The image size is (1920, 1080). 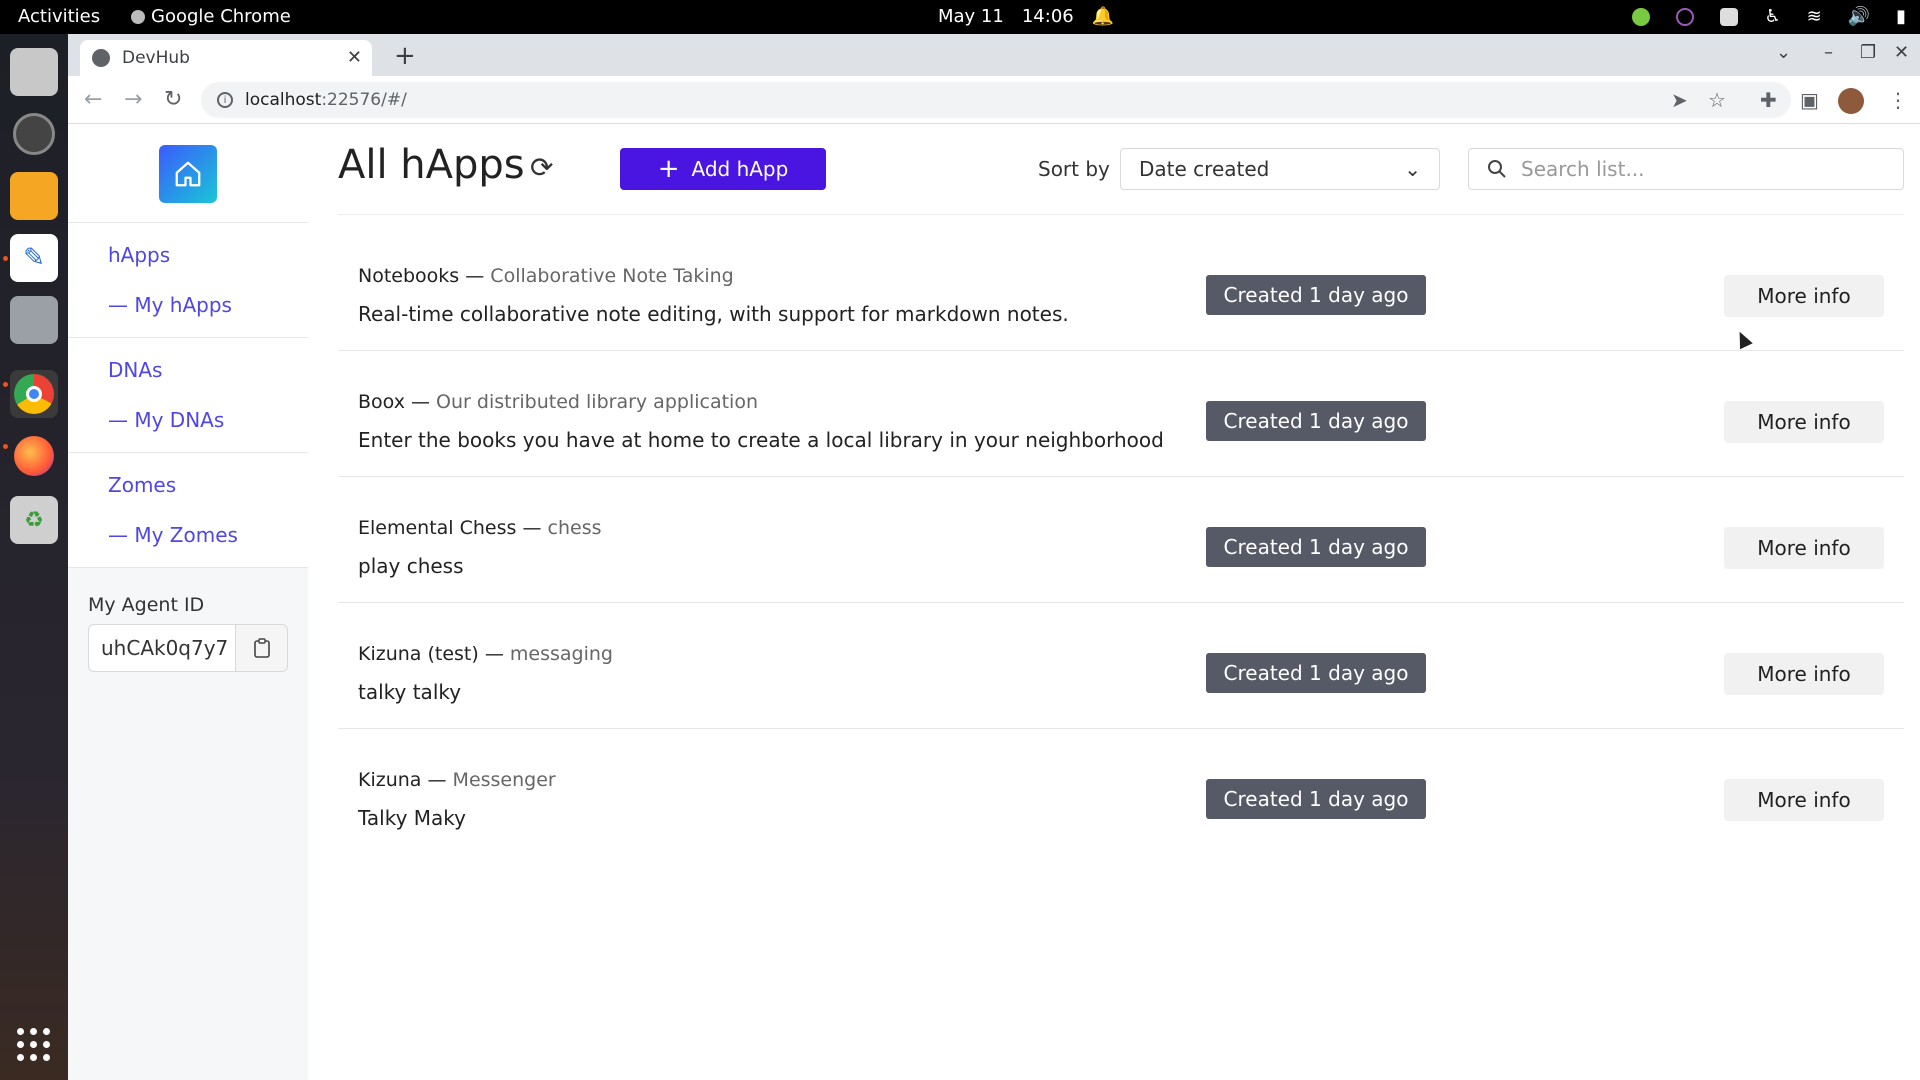 I want to click on home-logo, so click(x=188, y=174).